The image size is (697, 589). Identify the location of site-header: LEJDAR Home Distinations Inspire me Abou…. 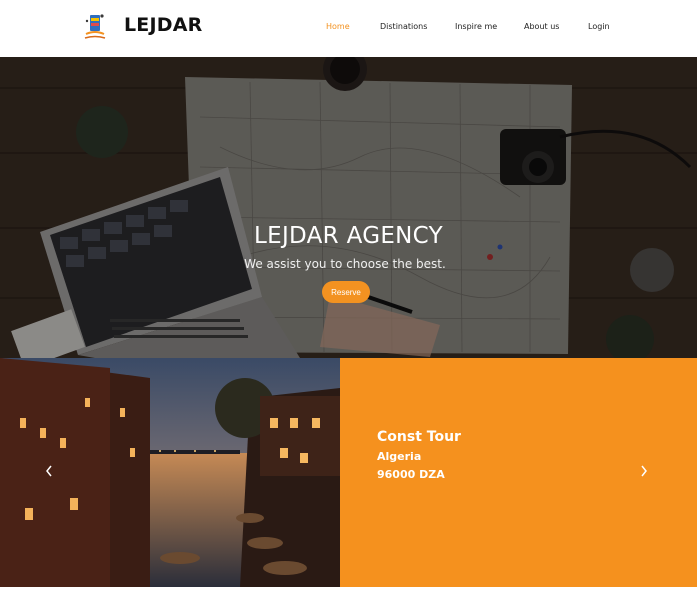
(348, 28).